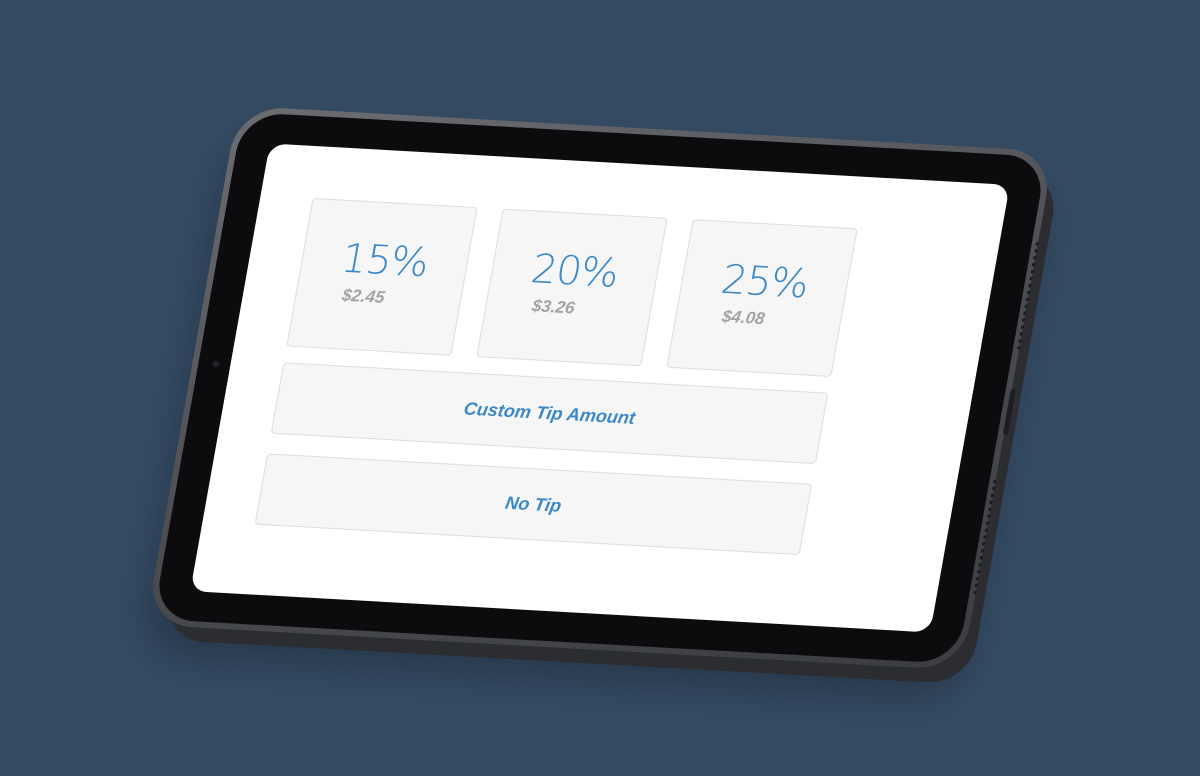 This screenshot has height=776, width=1200. I want to click on no-tip-label: No Tip, so click(533, 504).